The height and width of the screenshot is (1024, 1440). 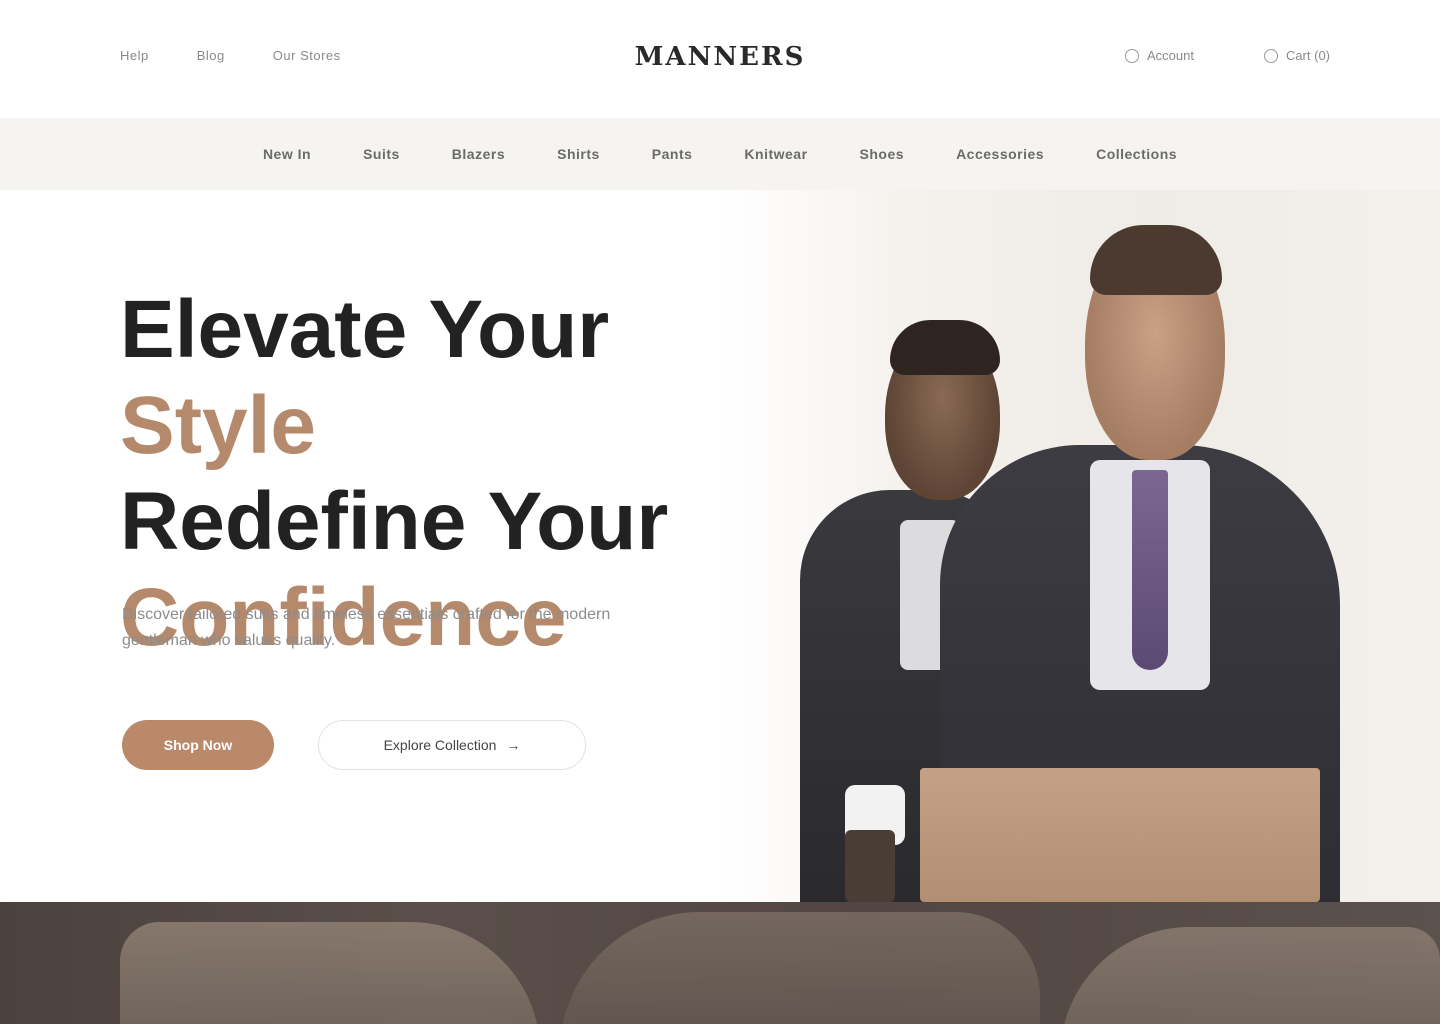 I want to click on utility-links: Help Blog Our Stores, so click(x=230, y=55).